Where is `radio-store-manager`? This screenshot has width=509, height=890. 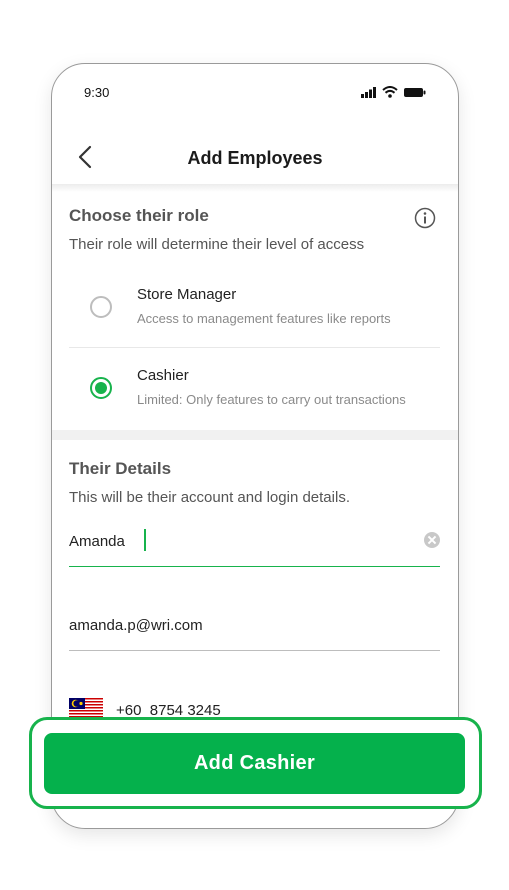
radio-store-manager is located at coordinates (101, 307).